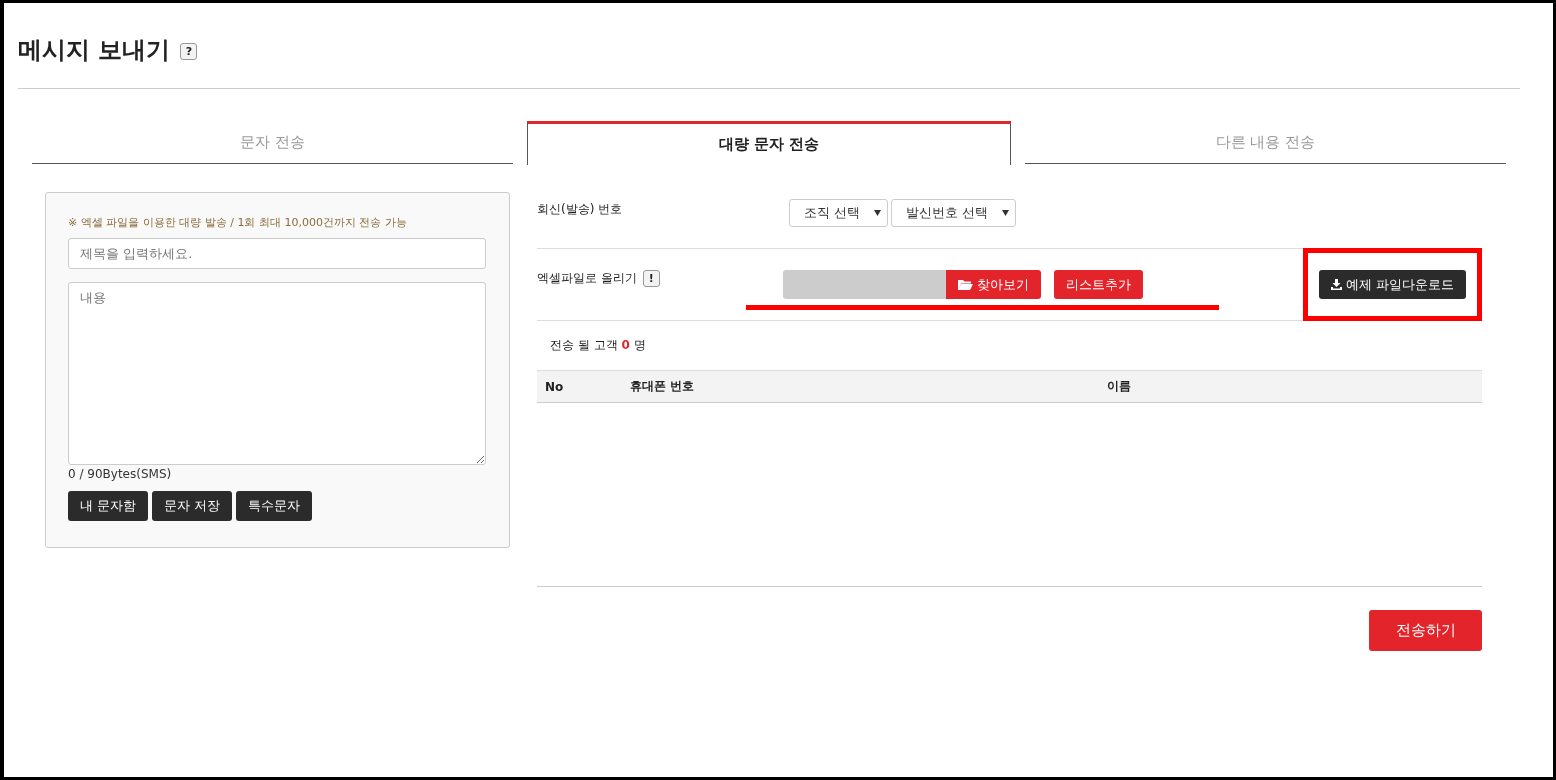 The height and width of the screenshot is (780, 1556). Describe the element at coordinates (587, 278) in the screenshot. I see `excel-upload-label: 엑셀파일로 올리기` at that location.